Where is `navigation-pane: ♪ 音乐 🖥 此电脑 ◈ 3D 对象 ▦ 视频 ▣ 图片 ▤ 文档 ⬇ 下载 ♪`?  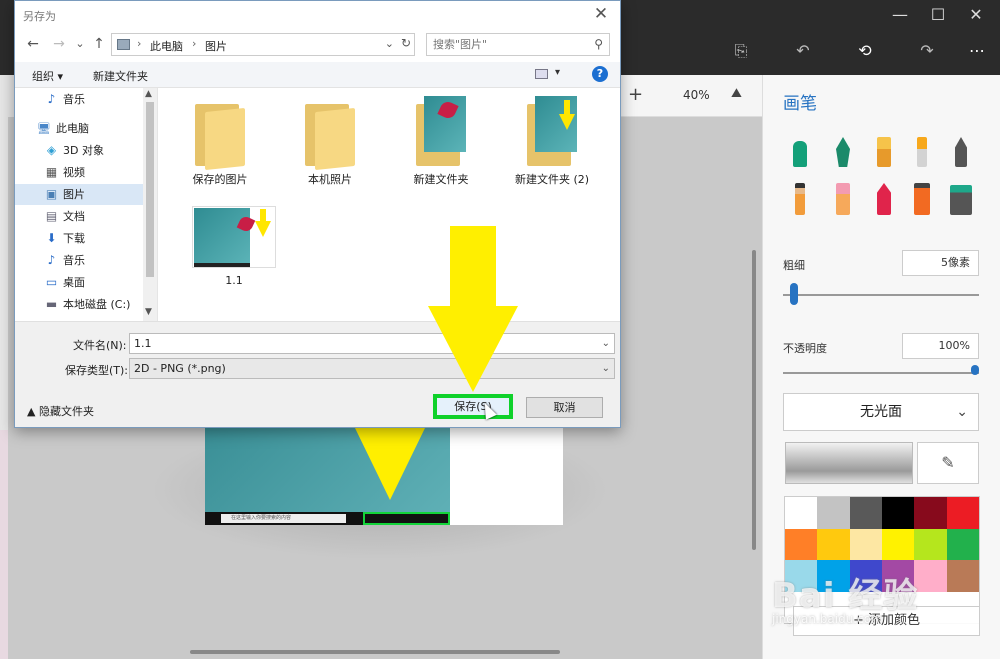
navigation-pane: ♪ 音乐 🖥 此电脑 ◈ 3D 对象 ▦ 视频 ▣ 图片 ▤ 文档 ⬇ 下载 ♪ is located at coordinates (86, 204).